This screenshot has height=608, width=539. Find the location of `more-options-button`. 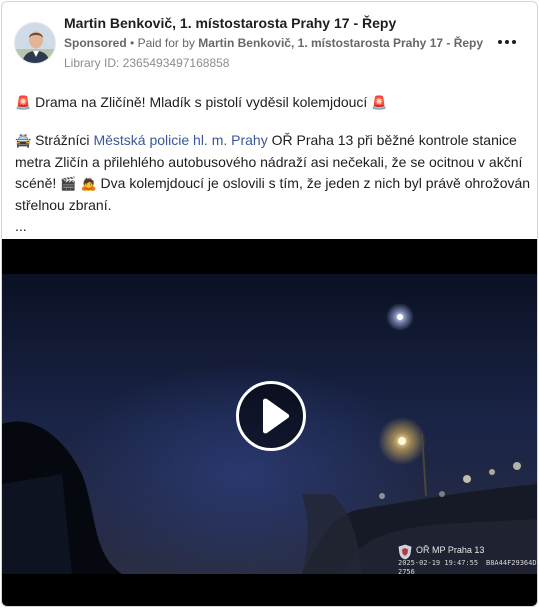

more-options-button is located at coordinates (507, 42).